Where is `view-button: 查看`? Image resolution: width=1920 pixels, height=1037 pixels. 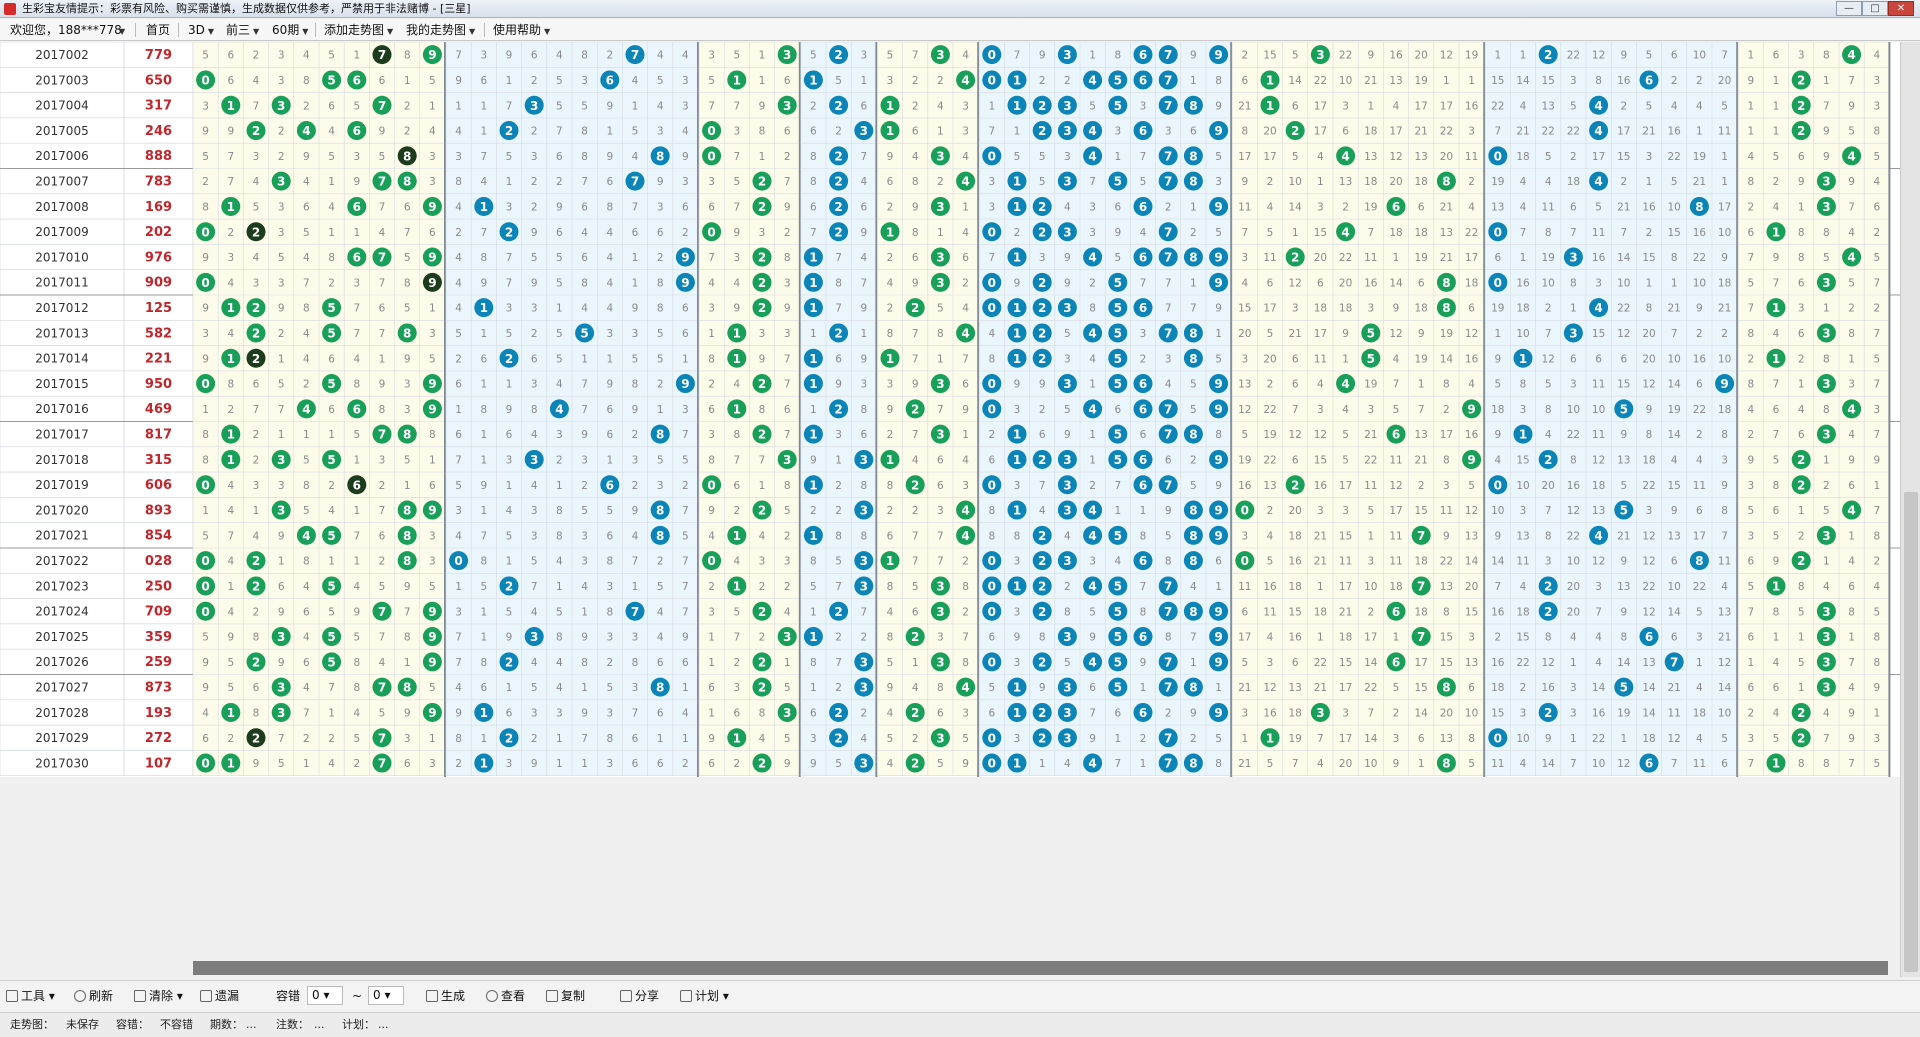 view-button: 查看 is located at coordinates (505, 996).